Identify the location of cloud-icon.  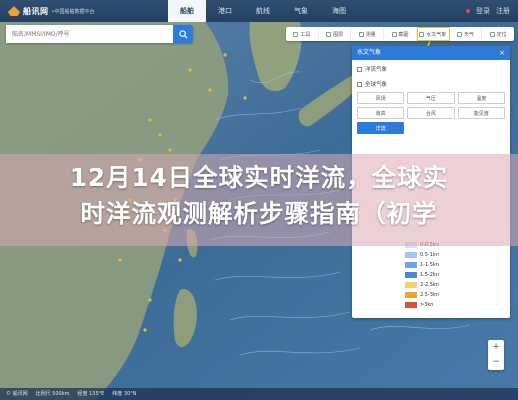
(459, 34).